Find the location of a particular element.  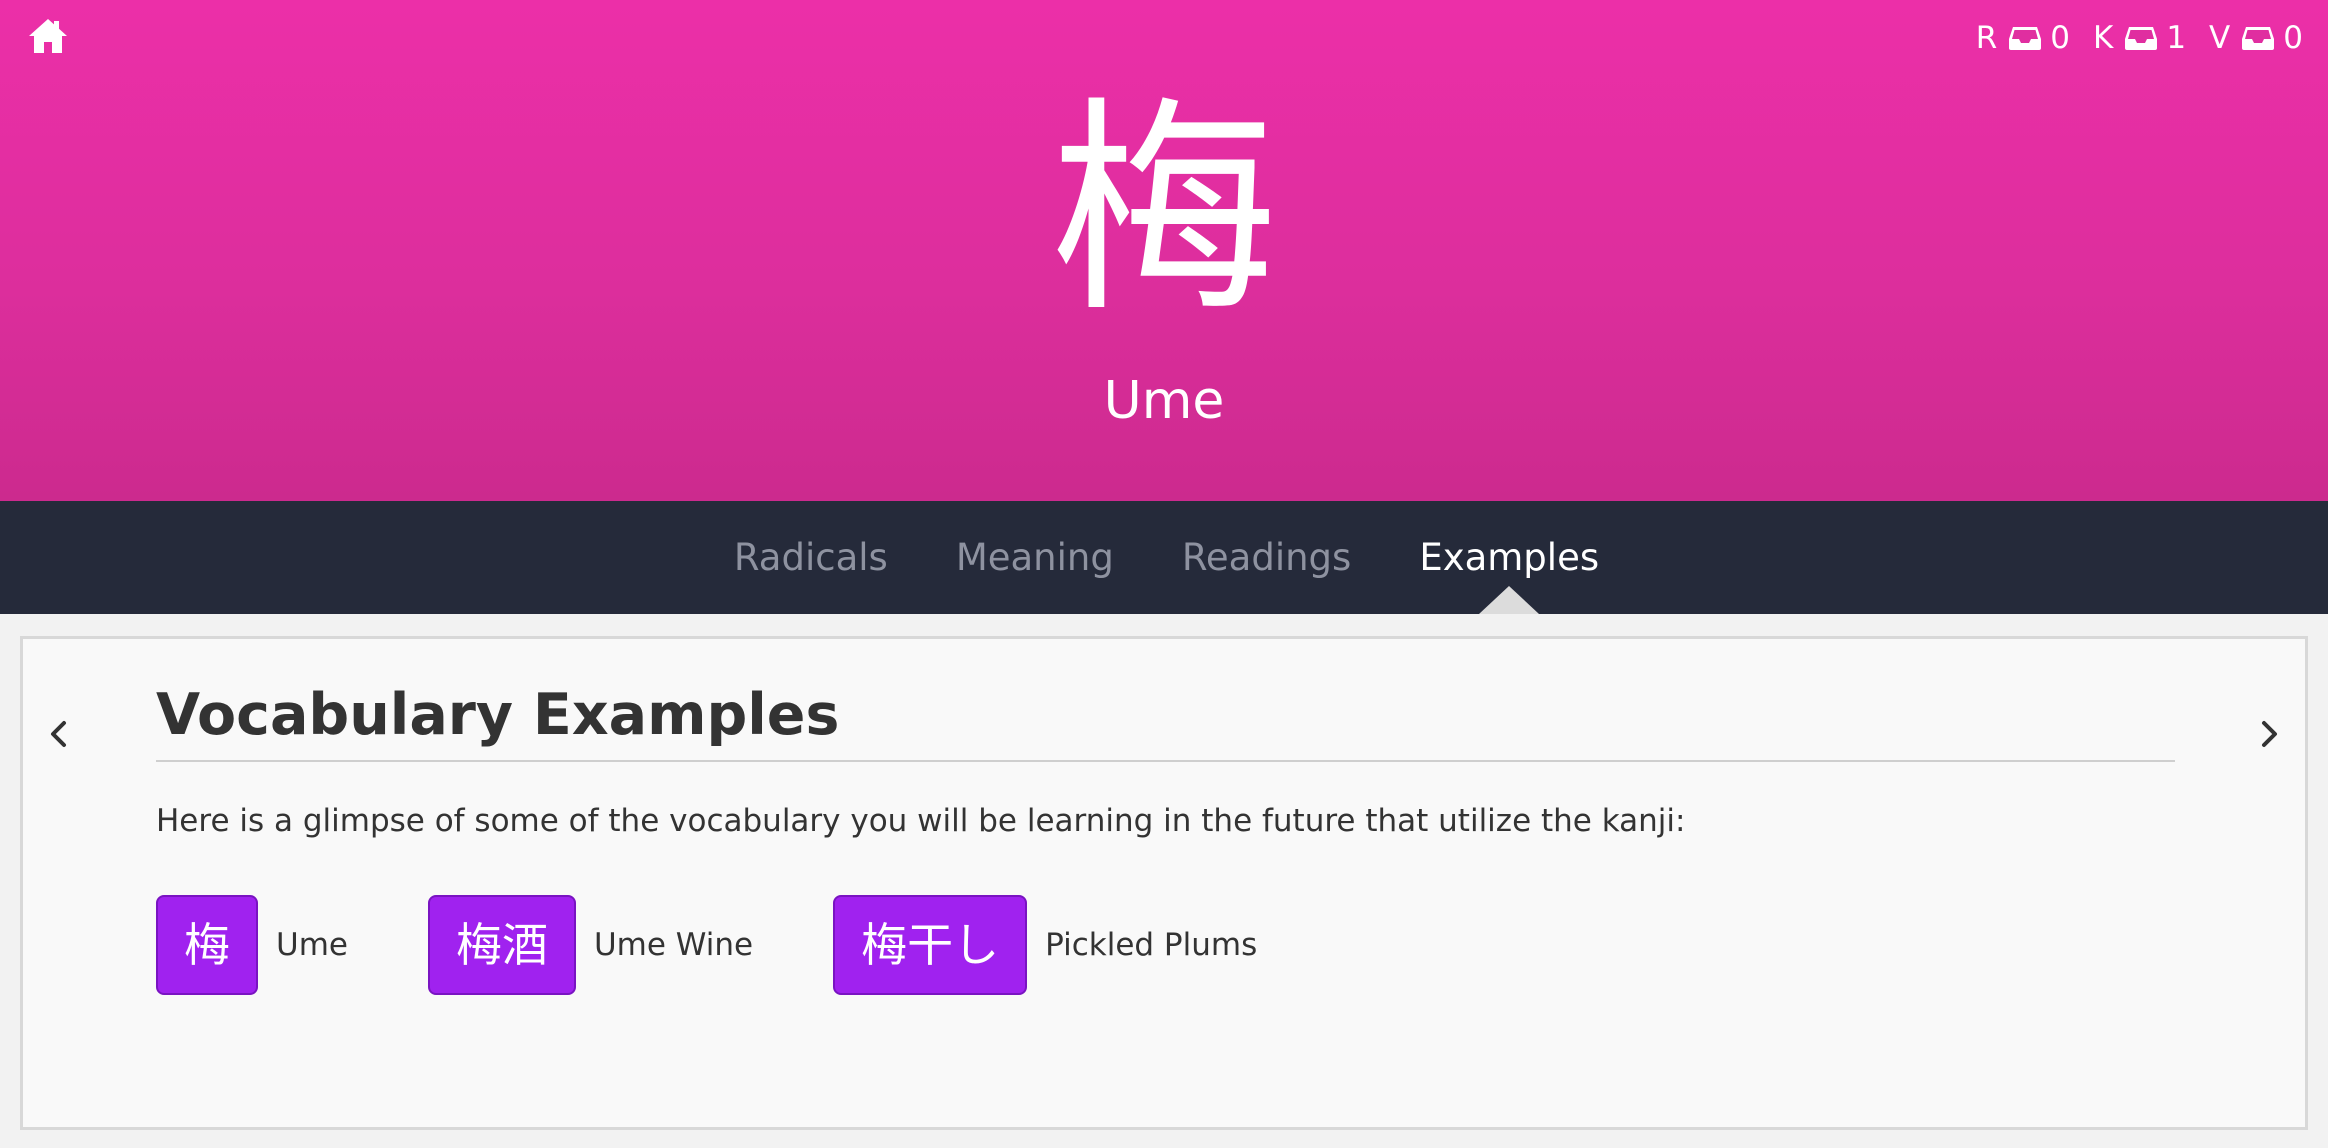

chevron-left-icon is located at coordinates (58, 734).